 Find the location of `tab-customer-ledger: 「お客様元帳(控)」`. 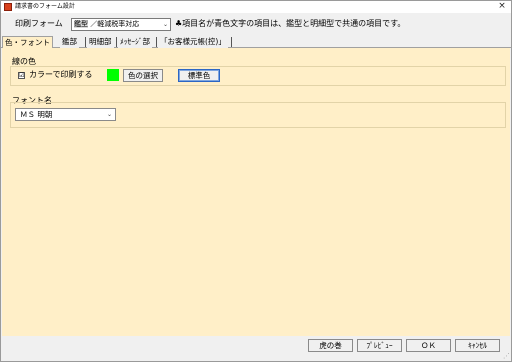

tab-customer-ledger: 「お客様元帳(控)」 is located at coordinates (193, 42).